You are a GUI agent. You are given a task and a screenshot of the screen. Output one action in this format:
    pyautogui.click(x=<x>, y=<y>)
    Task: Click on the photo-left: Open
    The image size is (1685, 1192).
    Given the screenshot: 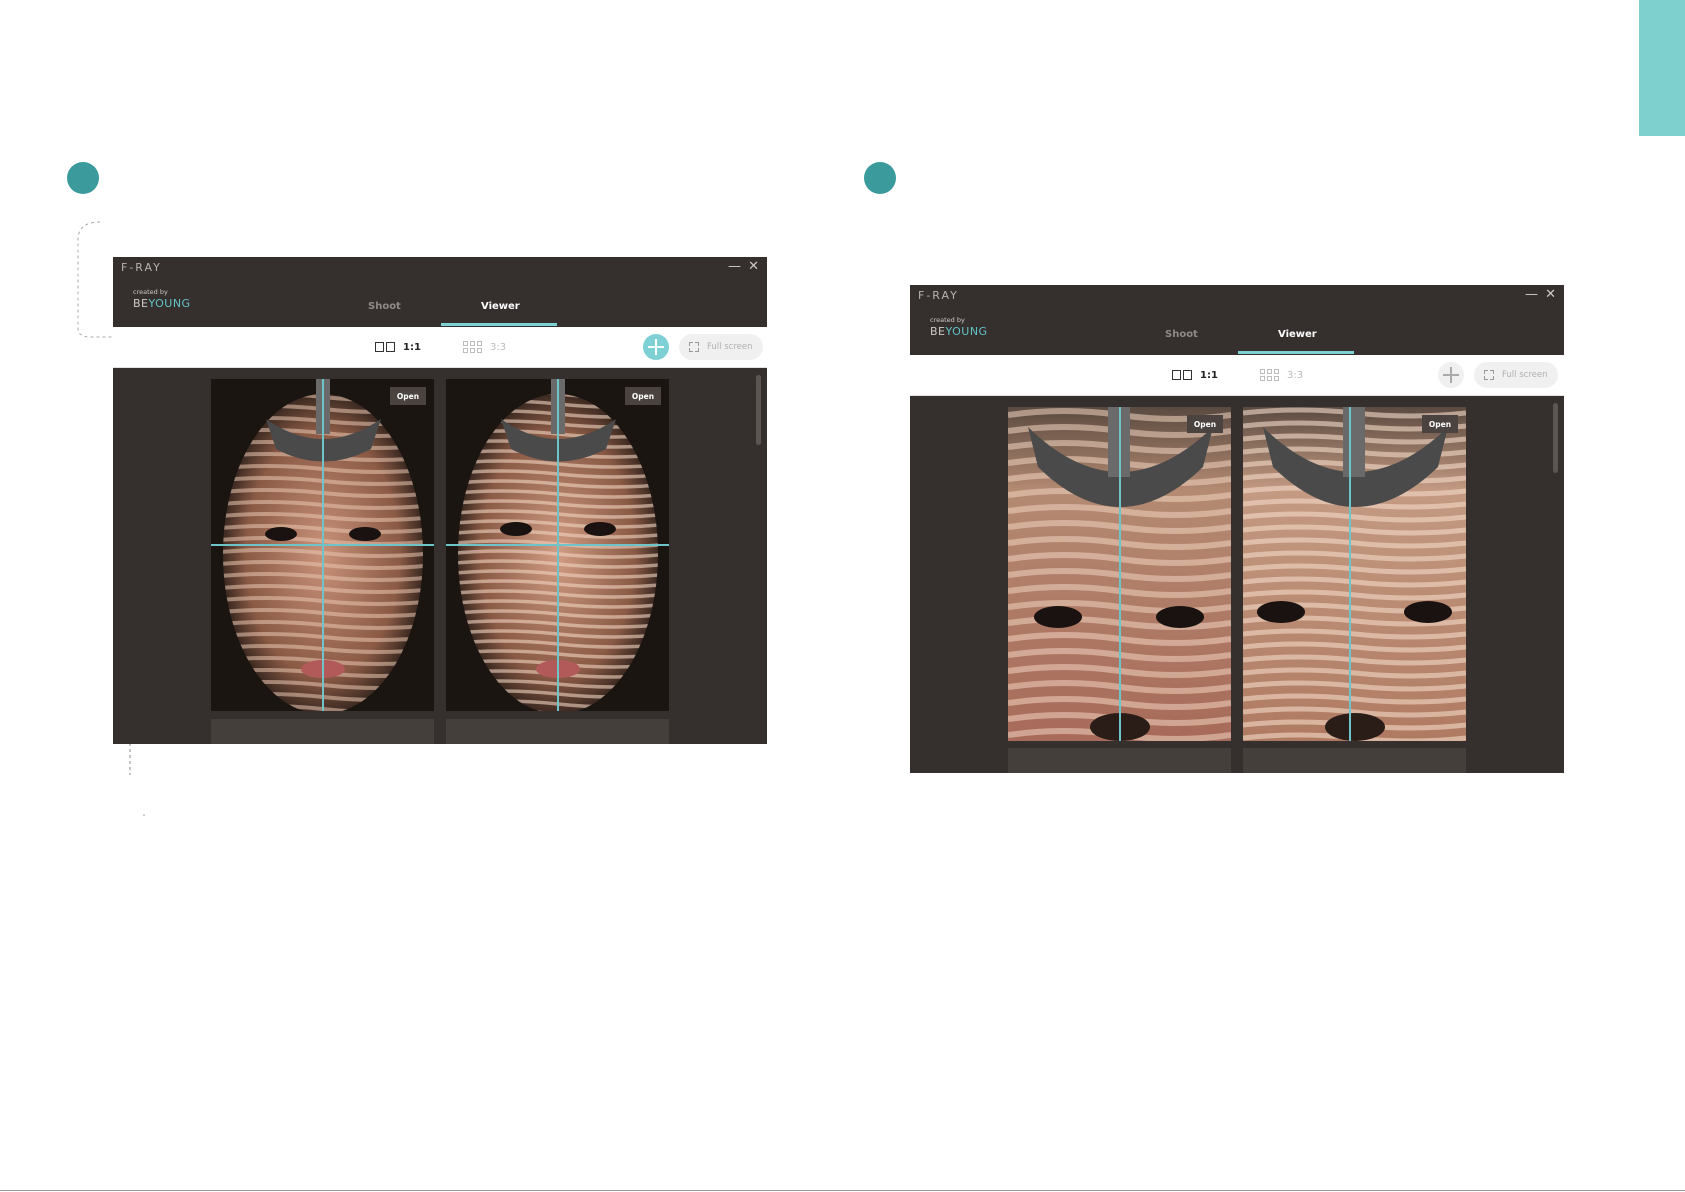 What is the action you would take?
    pyautogui.click(x=322, y=545)
    